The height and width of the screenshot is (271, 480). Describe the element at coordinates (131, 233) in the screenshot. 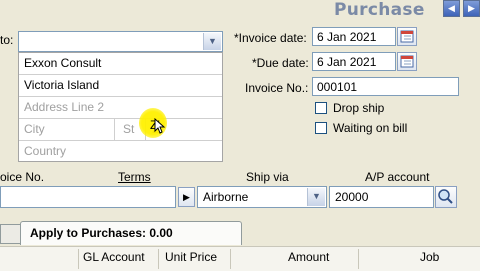

I see `tab-apply-to-purchases: Apply to Purchases: 0.00` at that location.